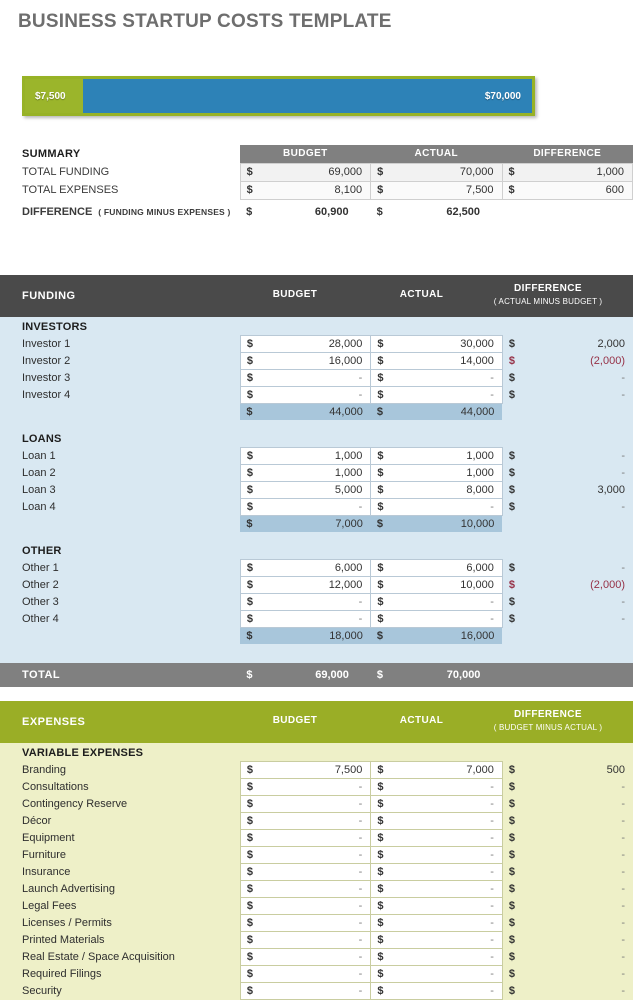 The height and width of the screenshot is (1000, 633). What do you see at coordinates (205, 21) in the screenshot?
I see `page-title: BUSINESS STARTUP COSTS TEMPLATE` at bounding box center [205, 21].